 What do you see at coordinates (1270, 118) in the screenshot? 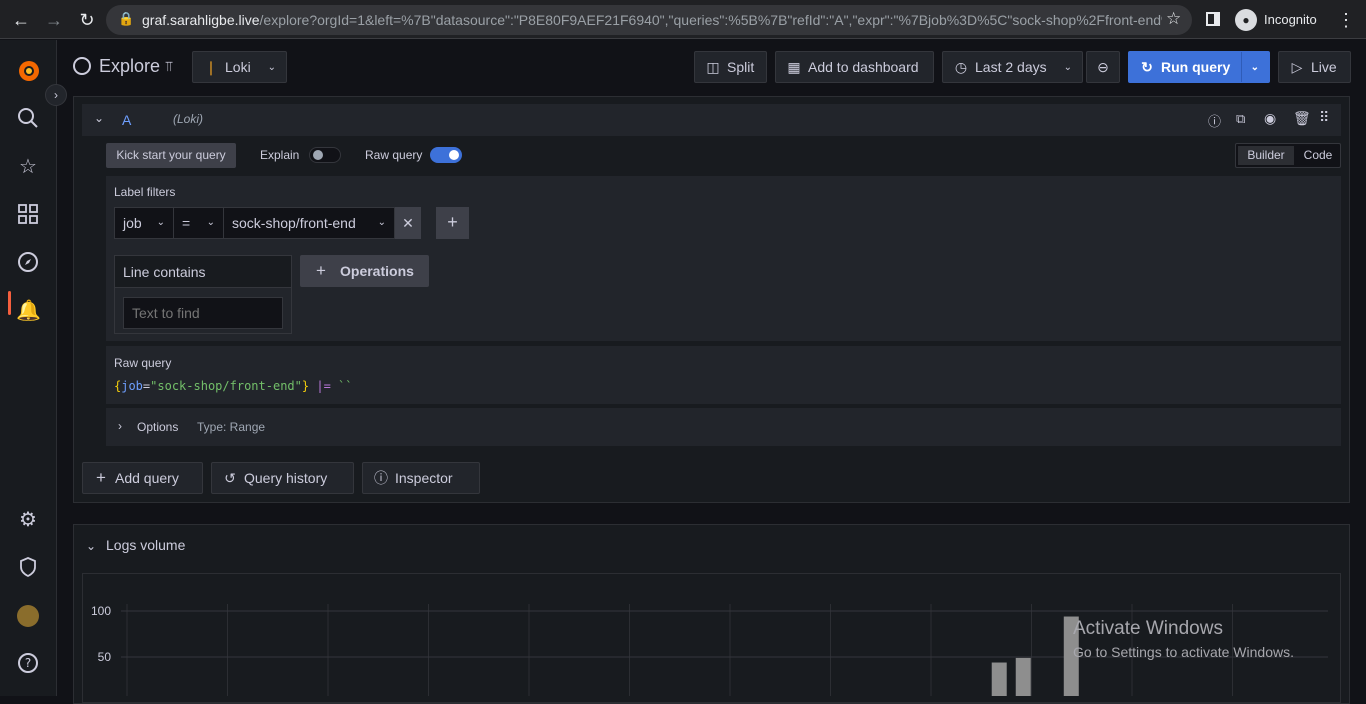
I see `eye-icon: ◉` at bounding box center [1270, 118].